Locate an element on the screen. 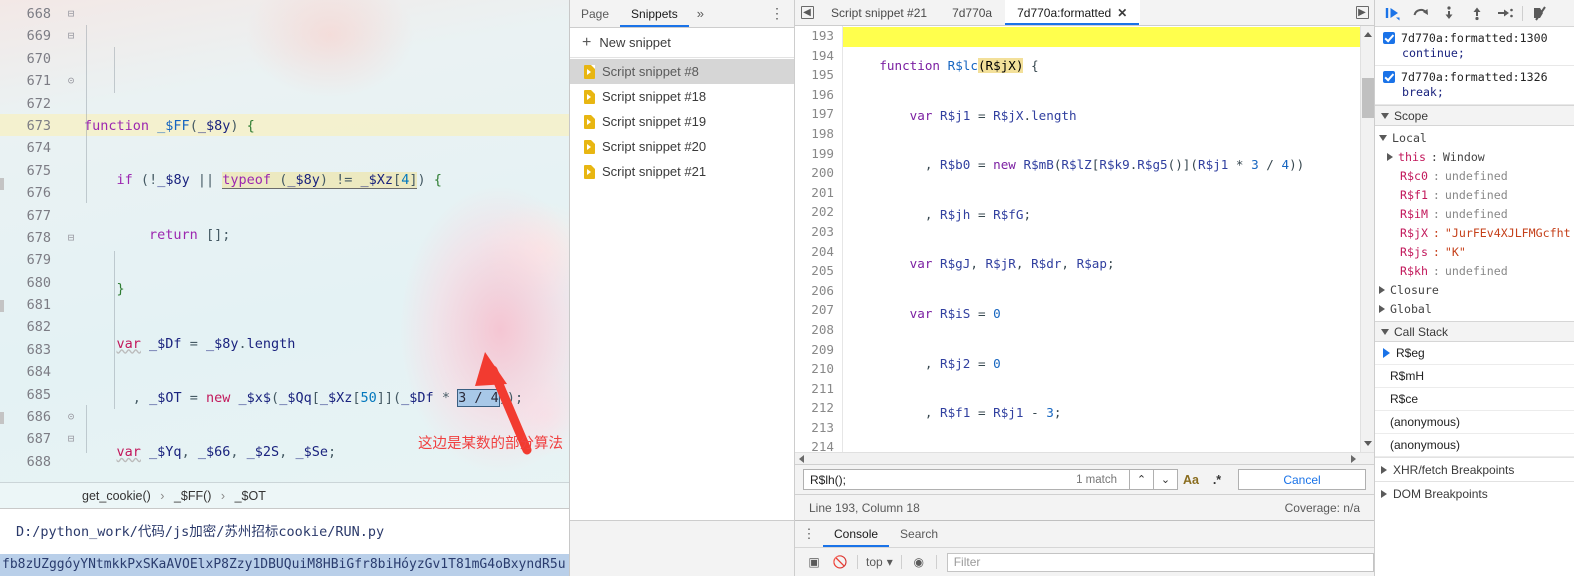  scope-global-group: Global is located at coordinates (1474, 308).